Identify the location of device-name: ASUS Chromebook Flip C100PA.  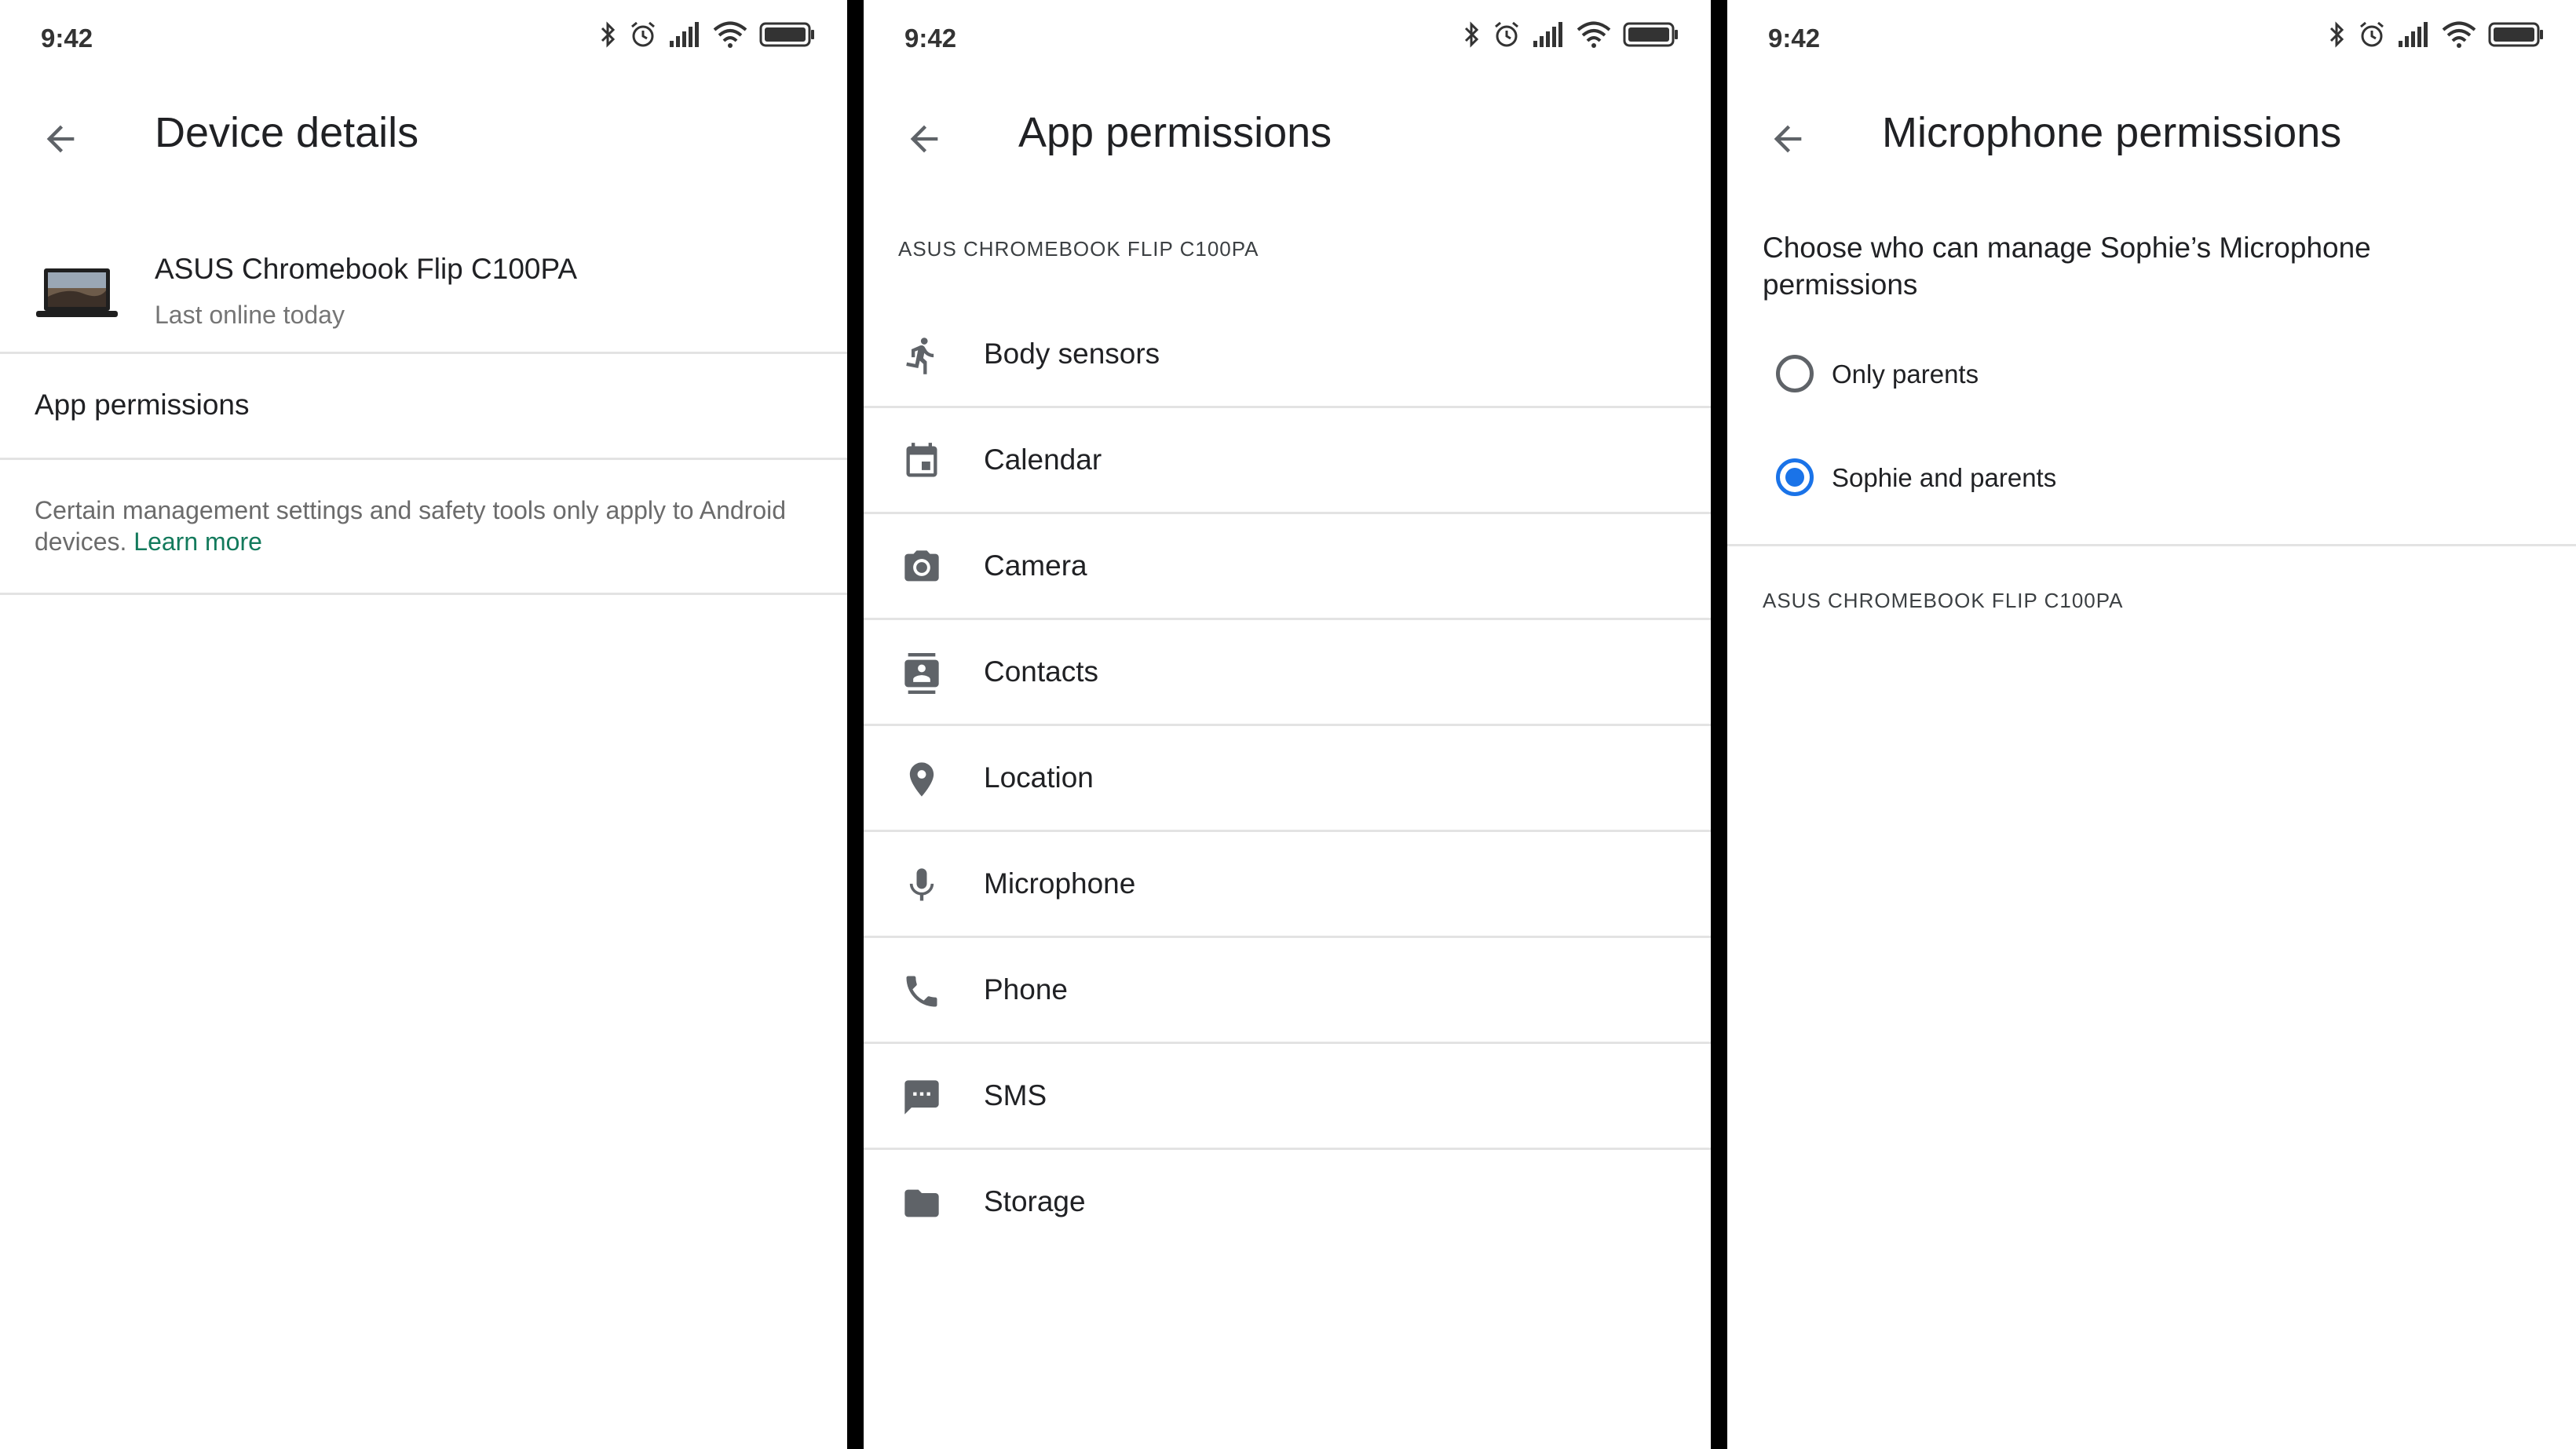
(366, 269).